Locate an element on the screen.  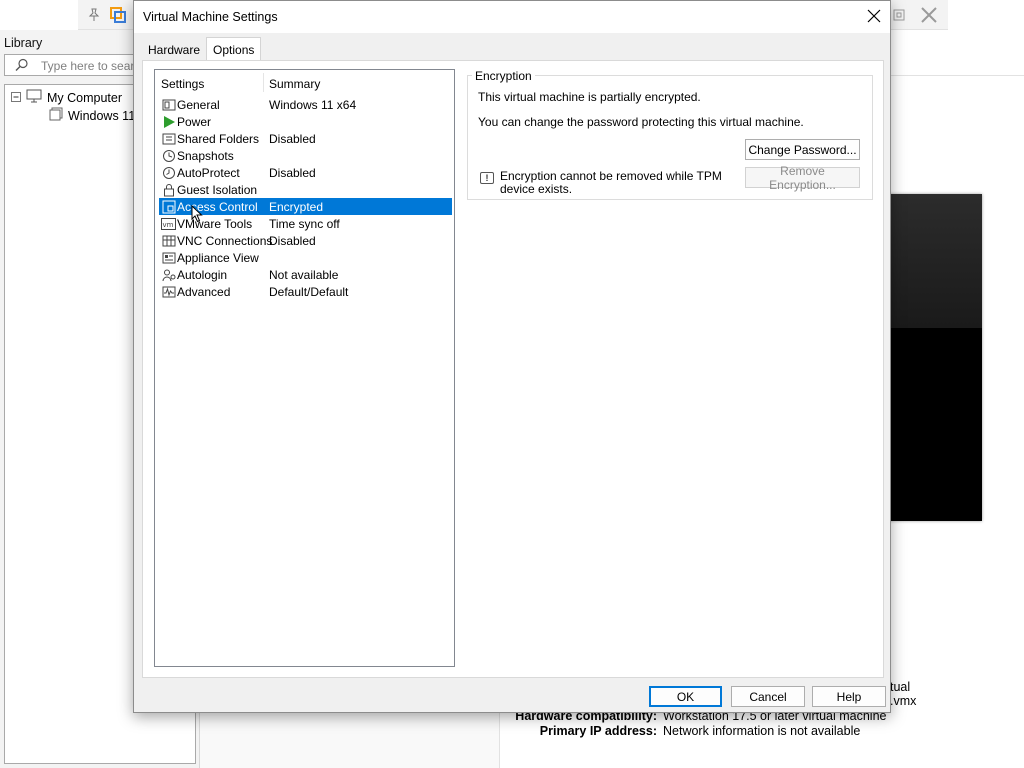
settings-row-name: Guest Isolation is located at coordinates (217, 190).